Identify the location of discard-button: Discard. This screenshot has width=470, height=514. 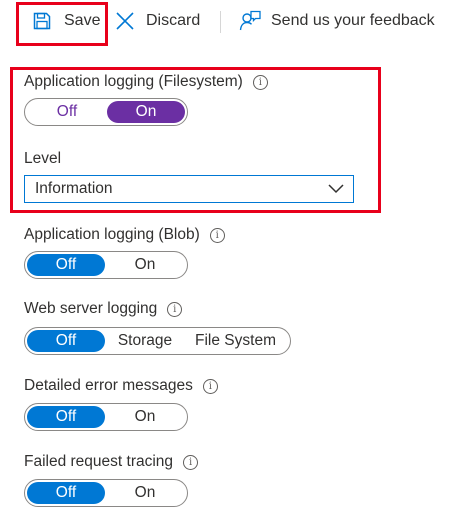
(157, 21).